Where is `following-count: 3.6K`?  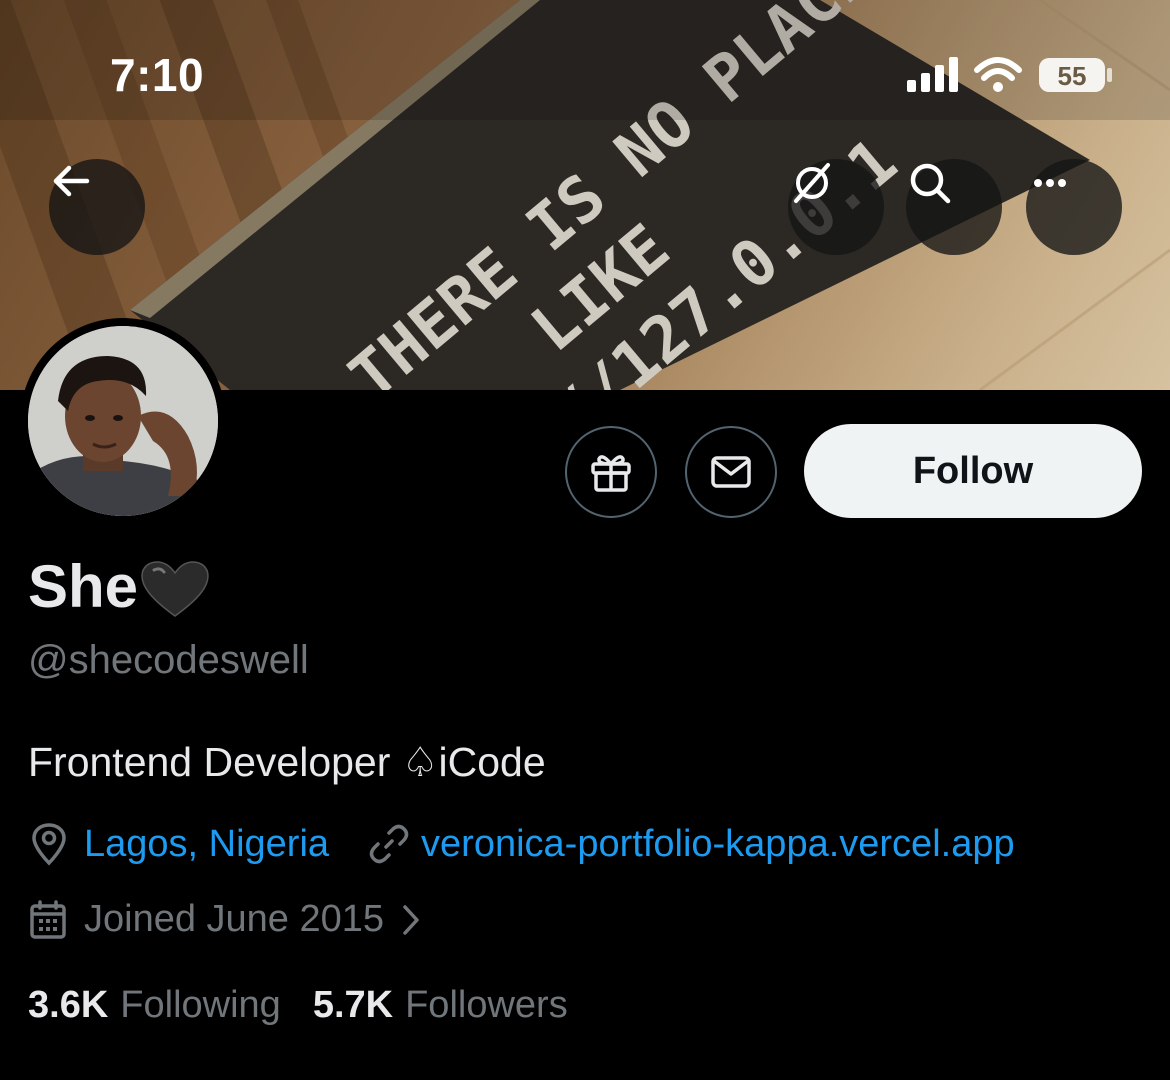
following-count: 3.6K is located at coordinates (68, 1005).